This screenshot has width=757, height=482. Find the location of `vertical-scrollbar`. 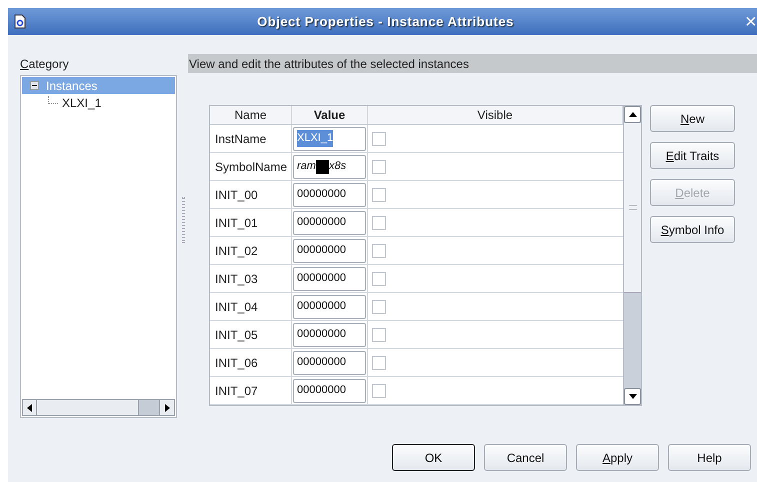

vertical-scrollbar is located at coordinates (632, 255).